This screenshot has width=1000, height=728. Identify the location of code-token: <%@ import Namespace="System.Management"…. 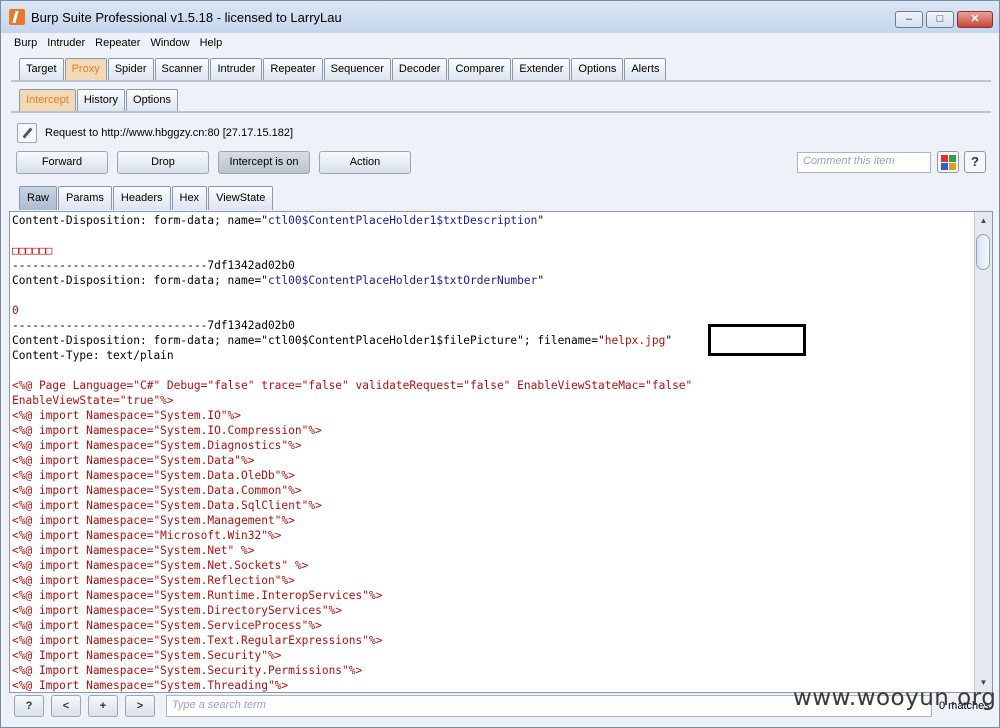
(153, 520).